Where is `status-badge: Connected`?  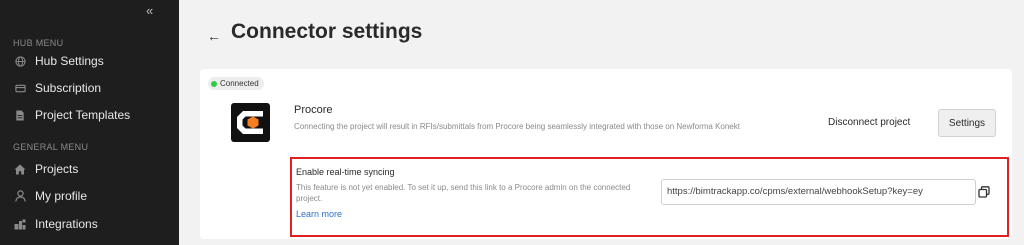
status-badge: Connected is located at coordinates (236, 83).